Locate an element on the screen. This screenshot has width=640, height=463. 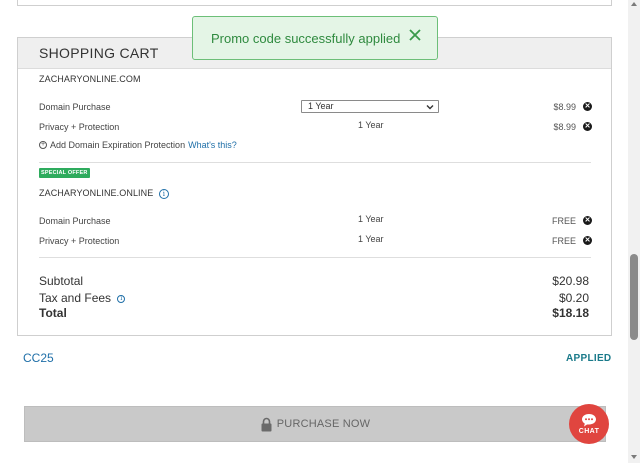
chevron-down-icon is located at coordinates (430, 107).